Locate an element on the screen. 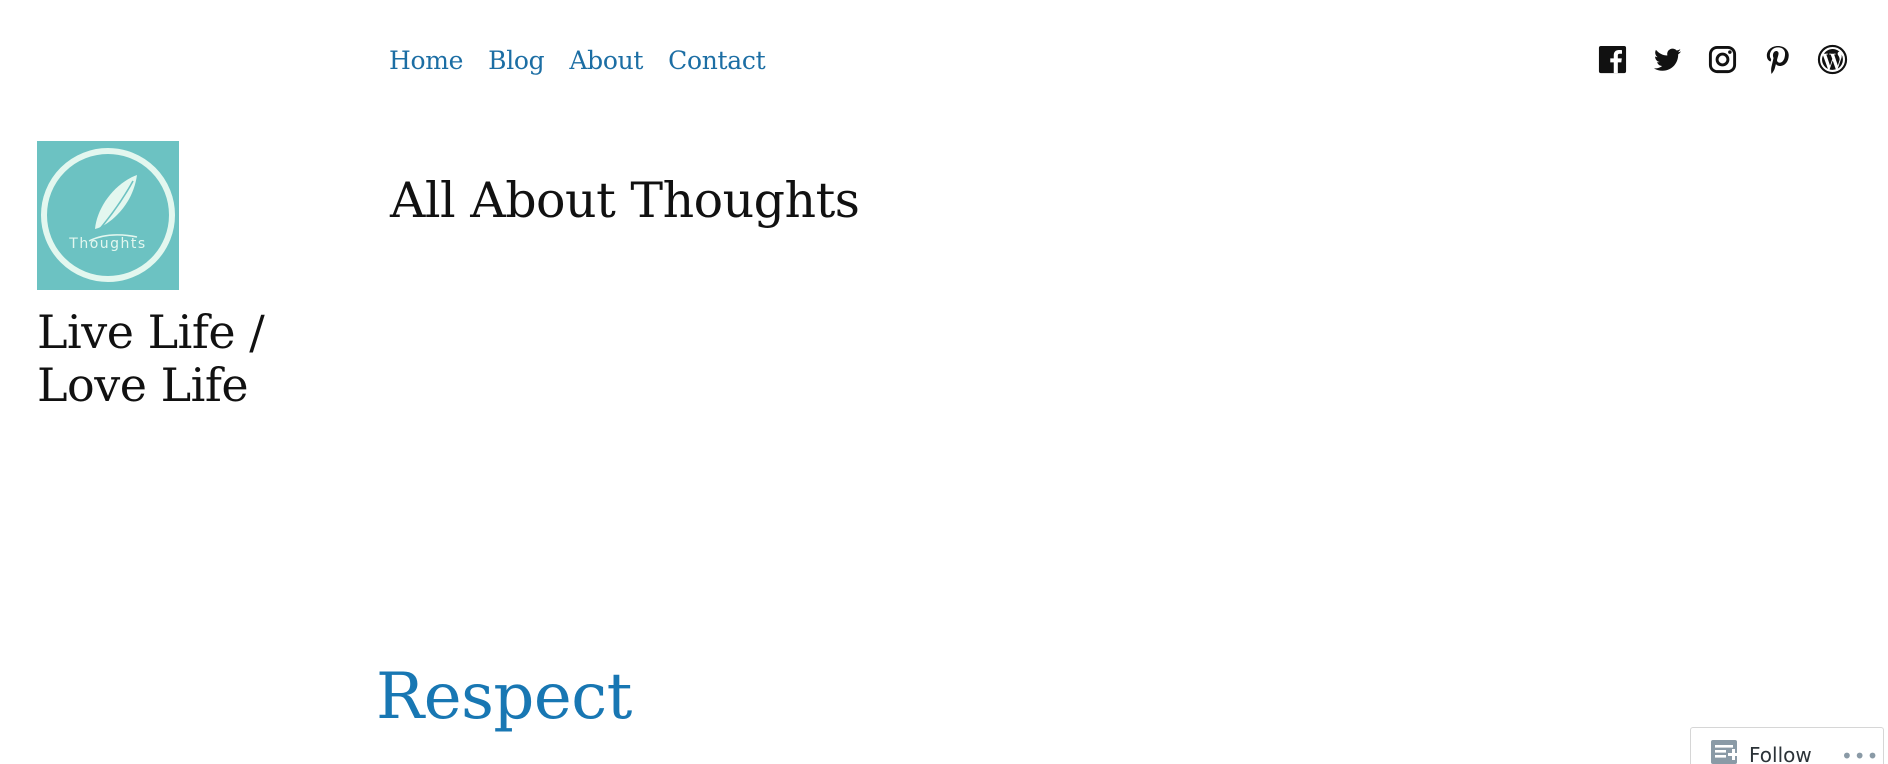 This screenshot has height=764, width=1888. site-title: Live Life / Love Life is located at coordinates (151, 358).